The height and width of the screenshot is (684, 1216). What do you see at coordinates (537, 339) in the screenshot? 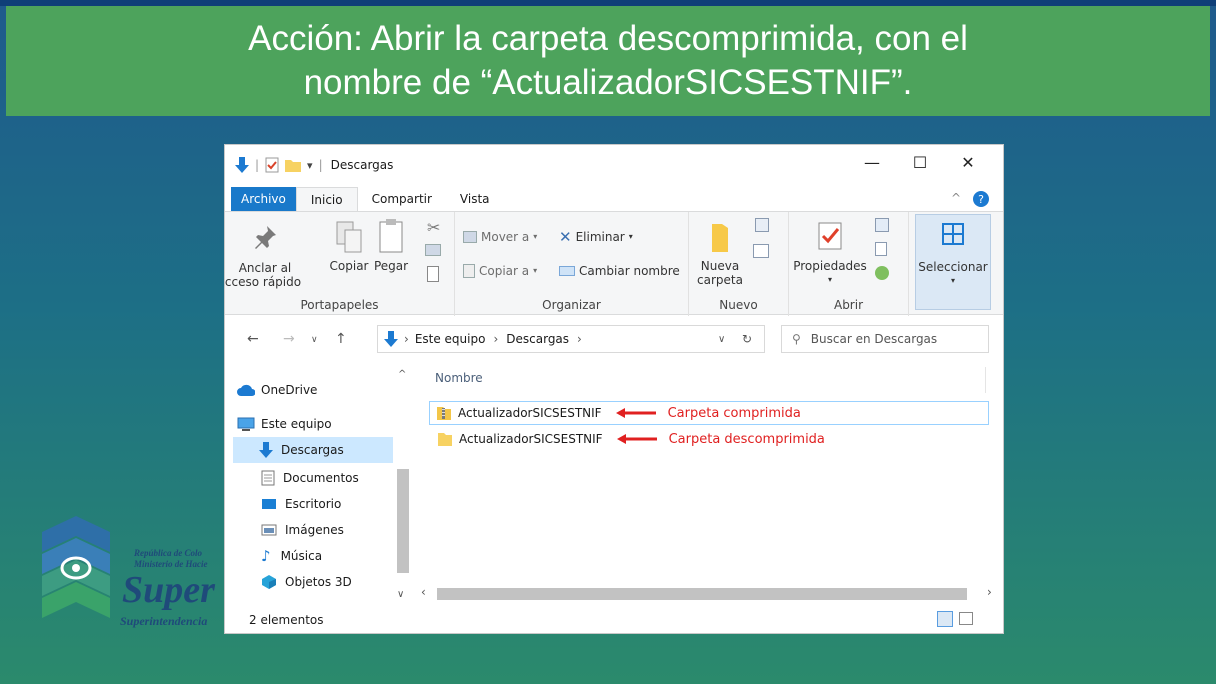
I see `breadcrumb-descargas: Descargas` at bounding box center [537, 339].